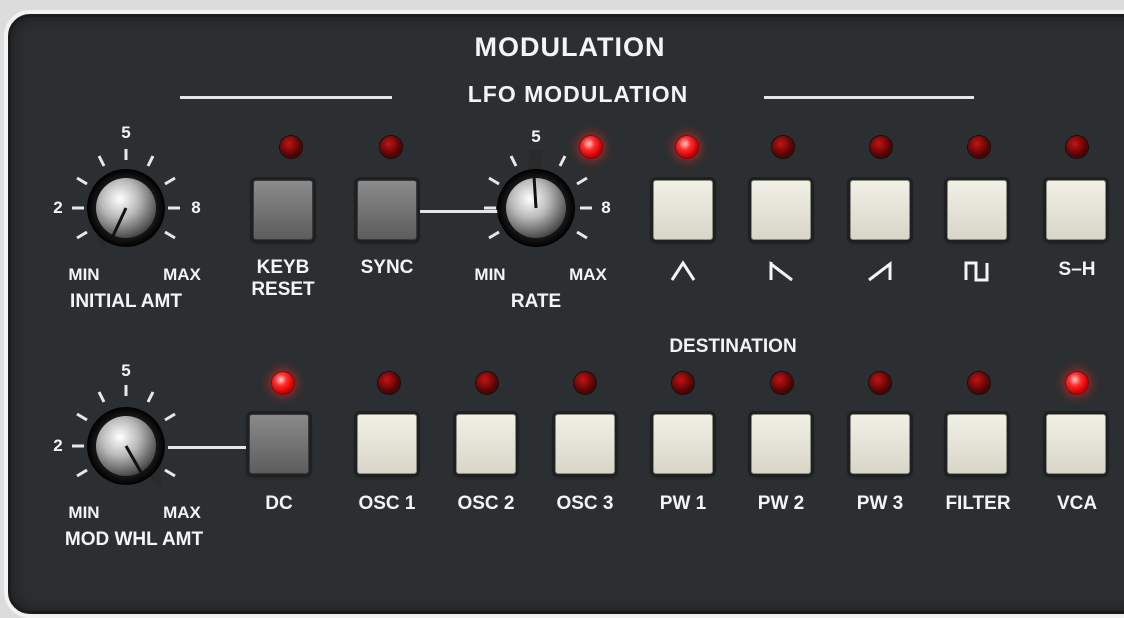  What do you see at coordinates (84, 512) in the screenshot?
I see `mod-whl-min-label: MIN` at bounding box center [84, 512].